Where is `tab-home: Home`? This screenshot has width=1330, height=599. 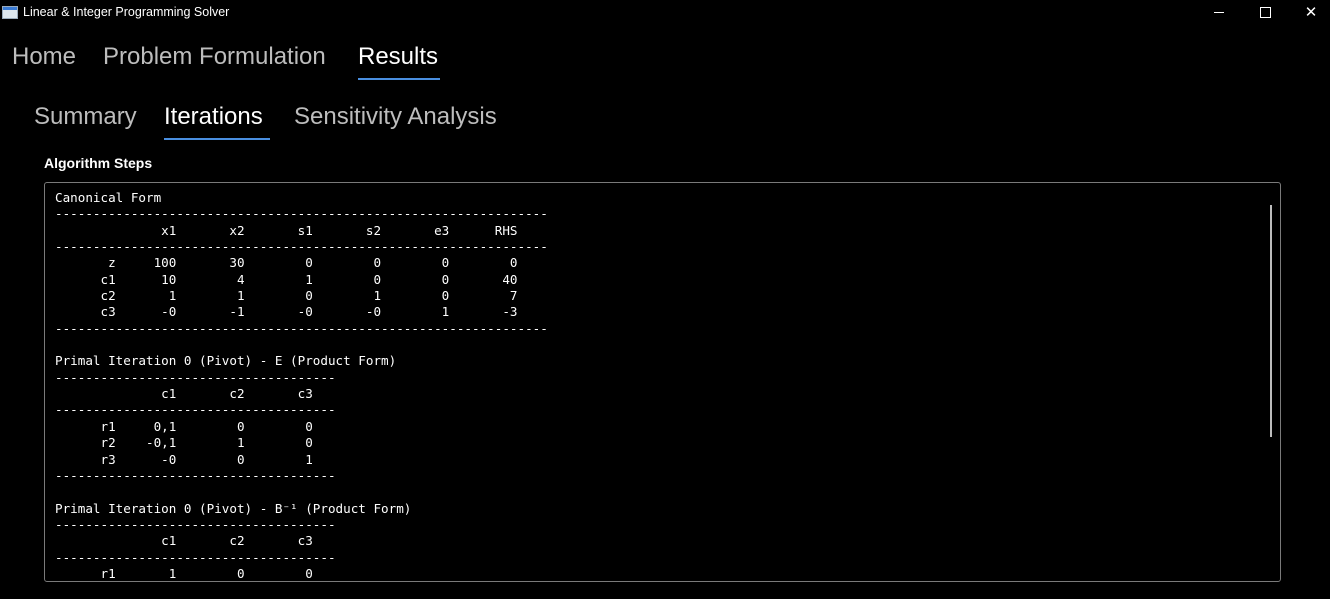 tab-home: Home is located at coordinates (44, 57).